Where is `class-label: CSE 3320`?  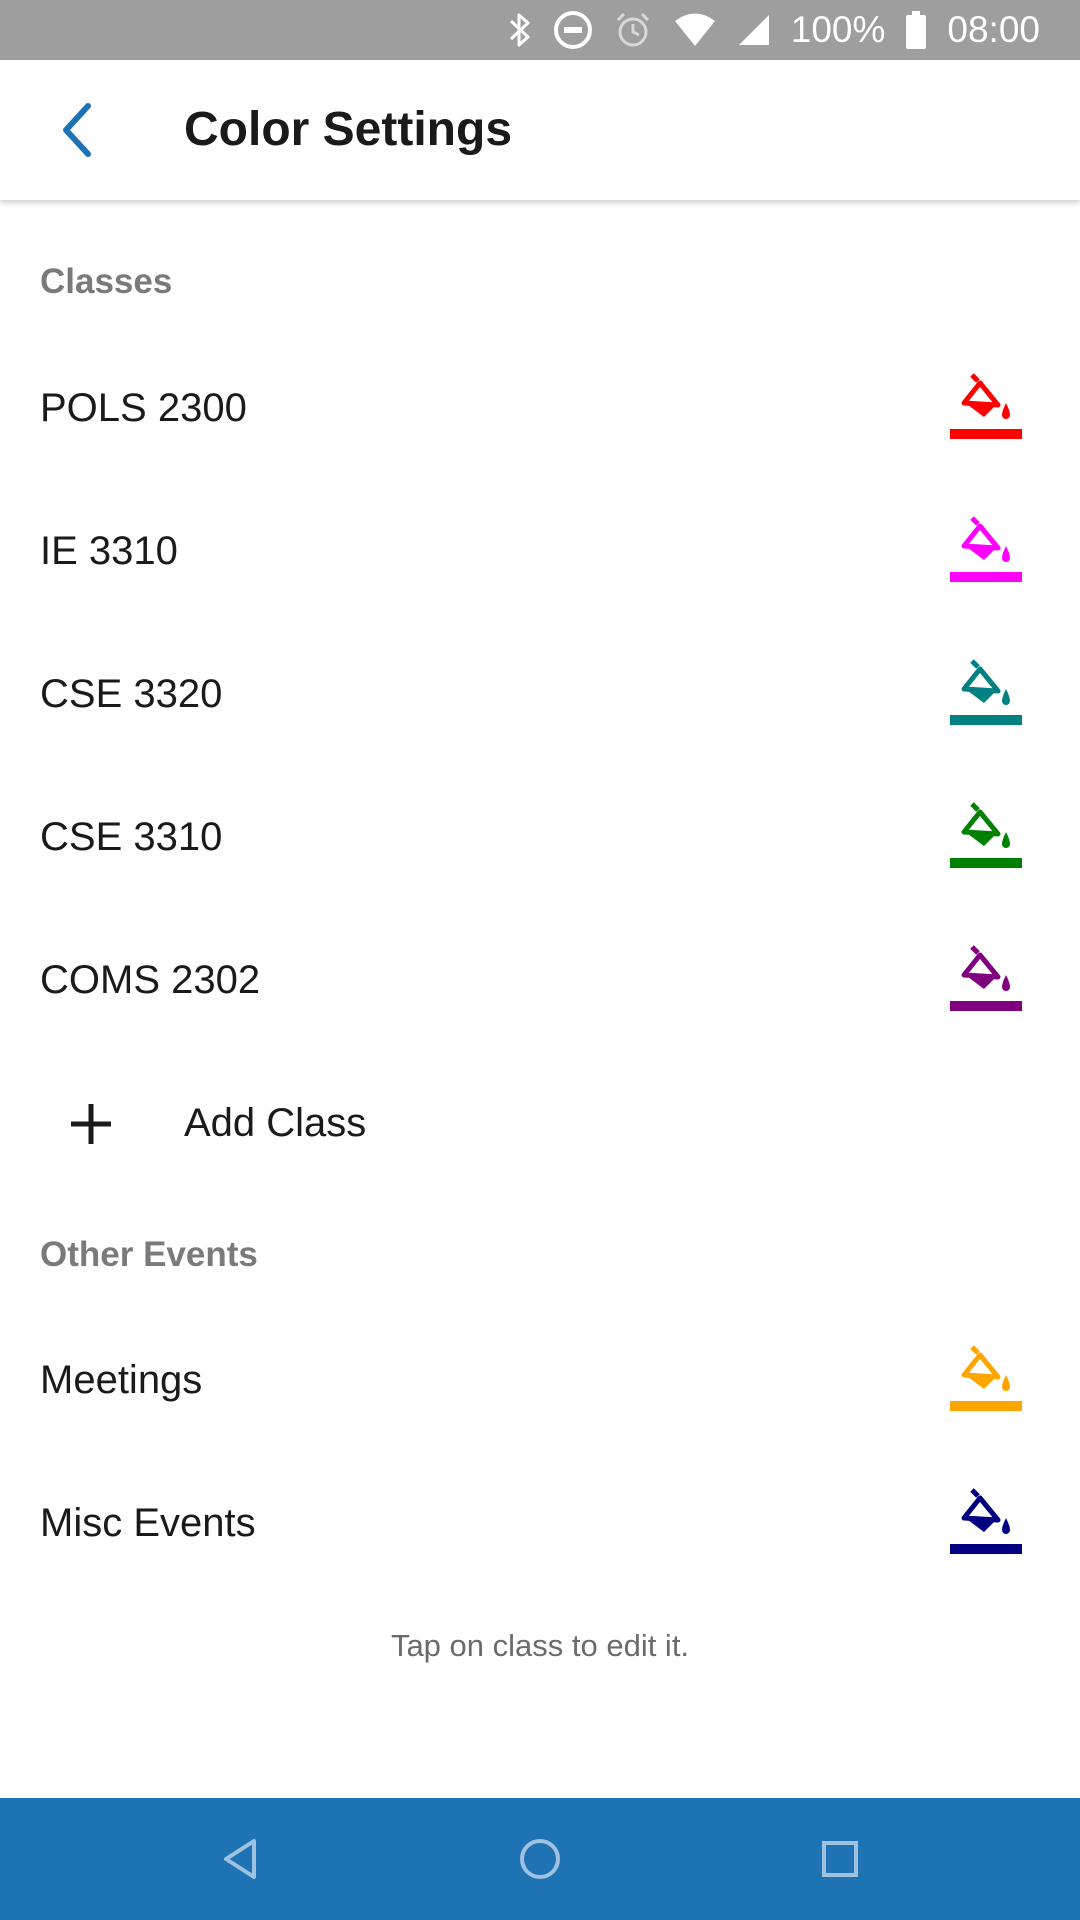
class-label: CSE 3320 is located at coordinates (131, 694).